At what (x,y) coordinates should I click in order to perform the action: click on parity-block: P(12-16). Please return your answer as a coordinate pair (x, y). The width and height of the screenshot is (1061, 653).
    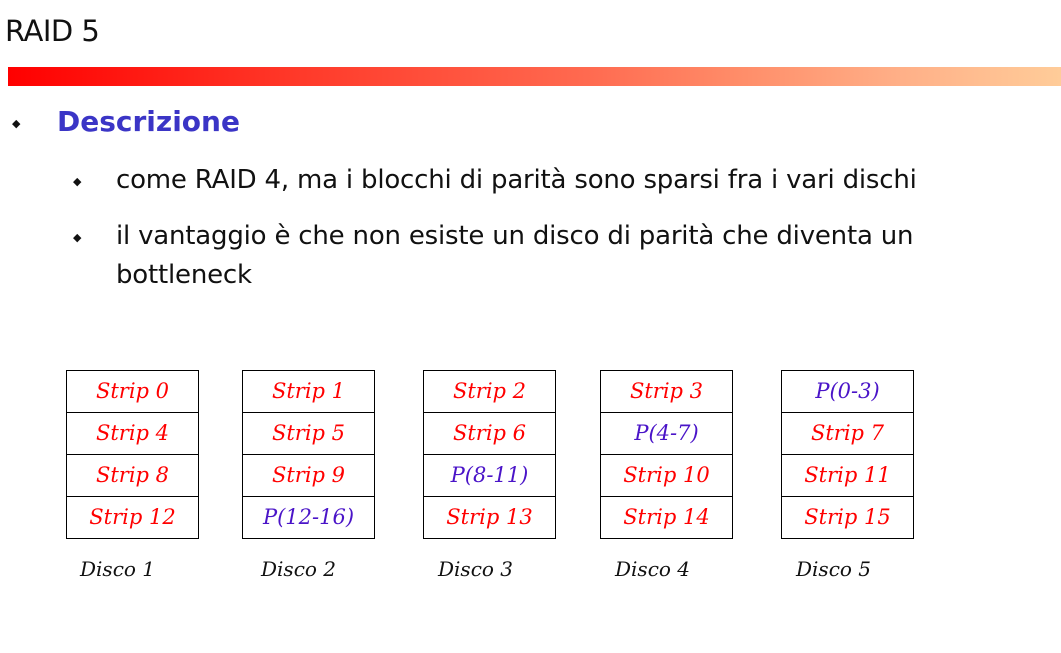
    Looking at the image, I should click on (308, 517).